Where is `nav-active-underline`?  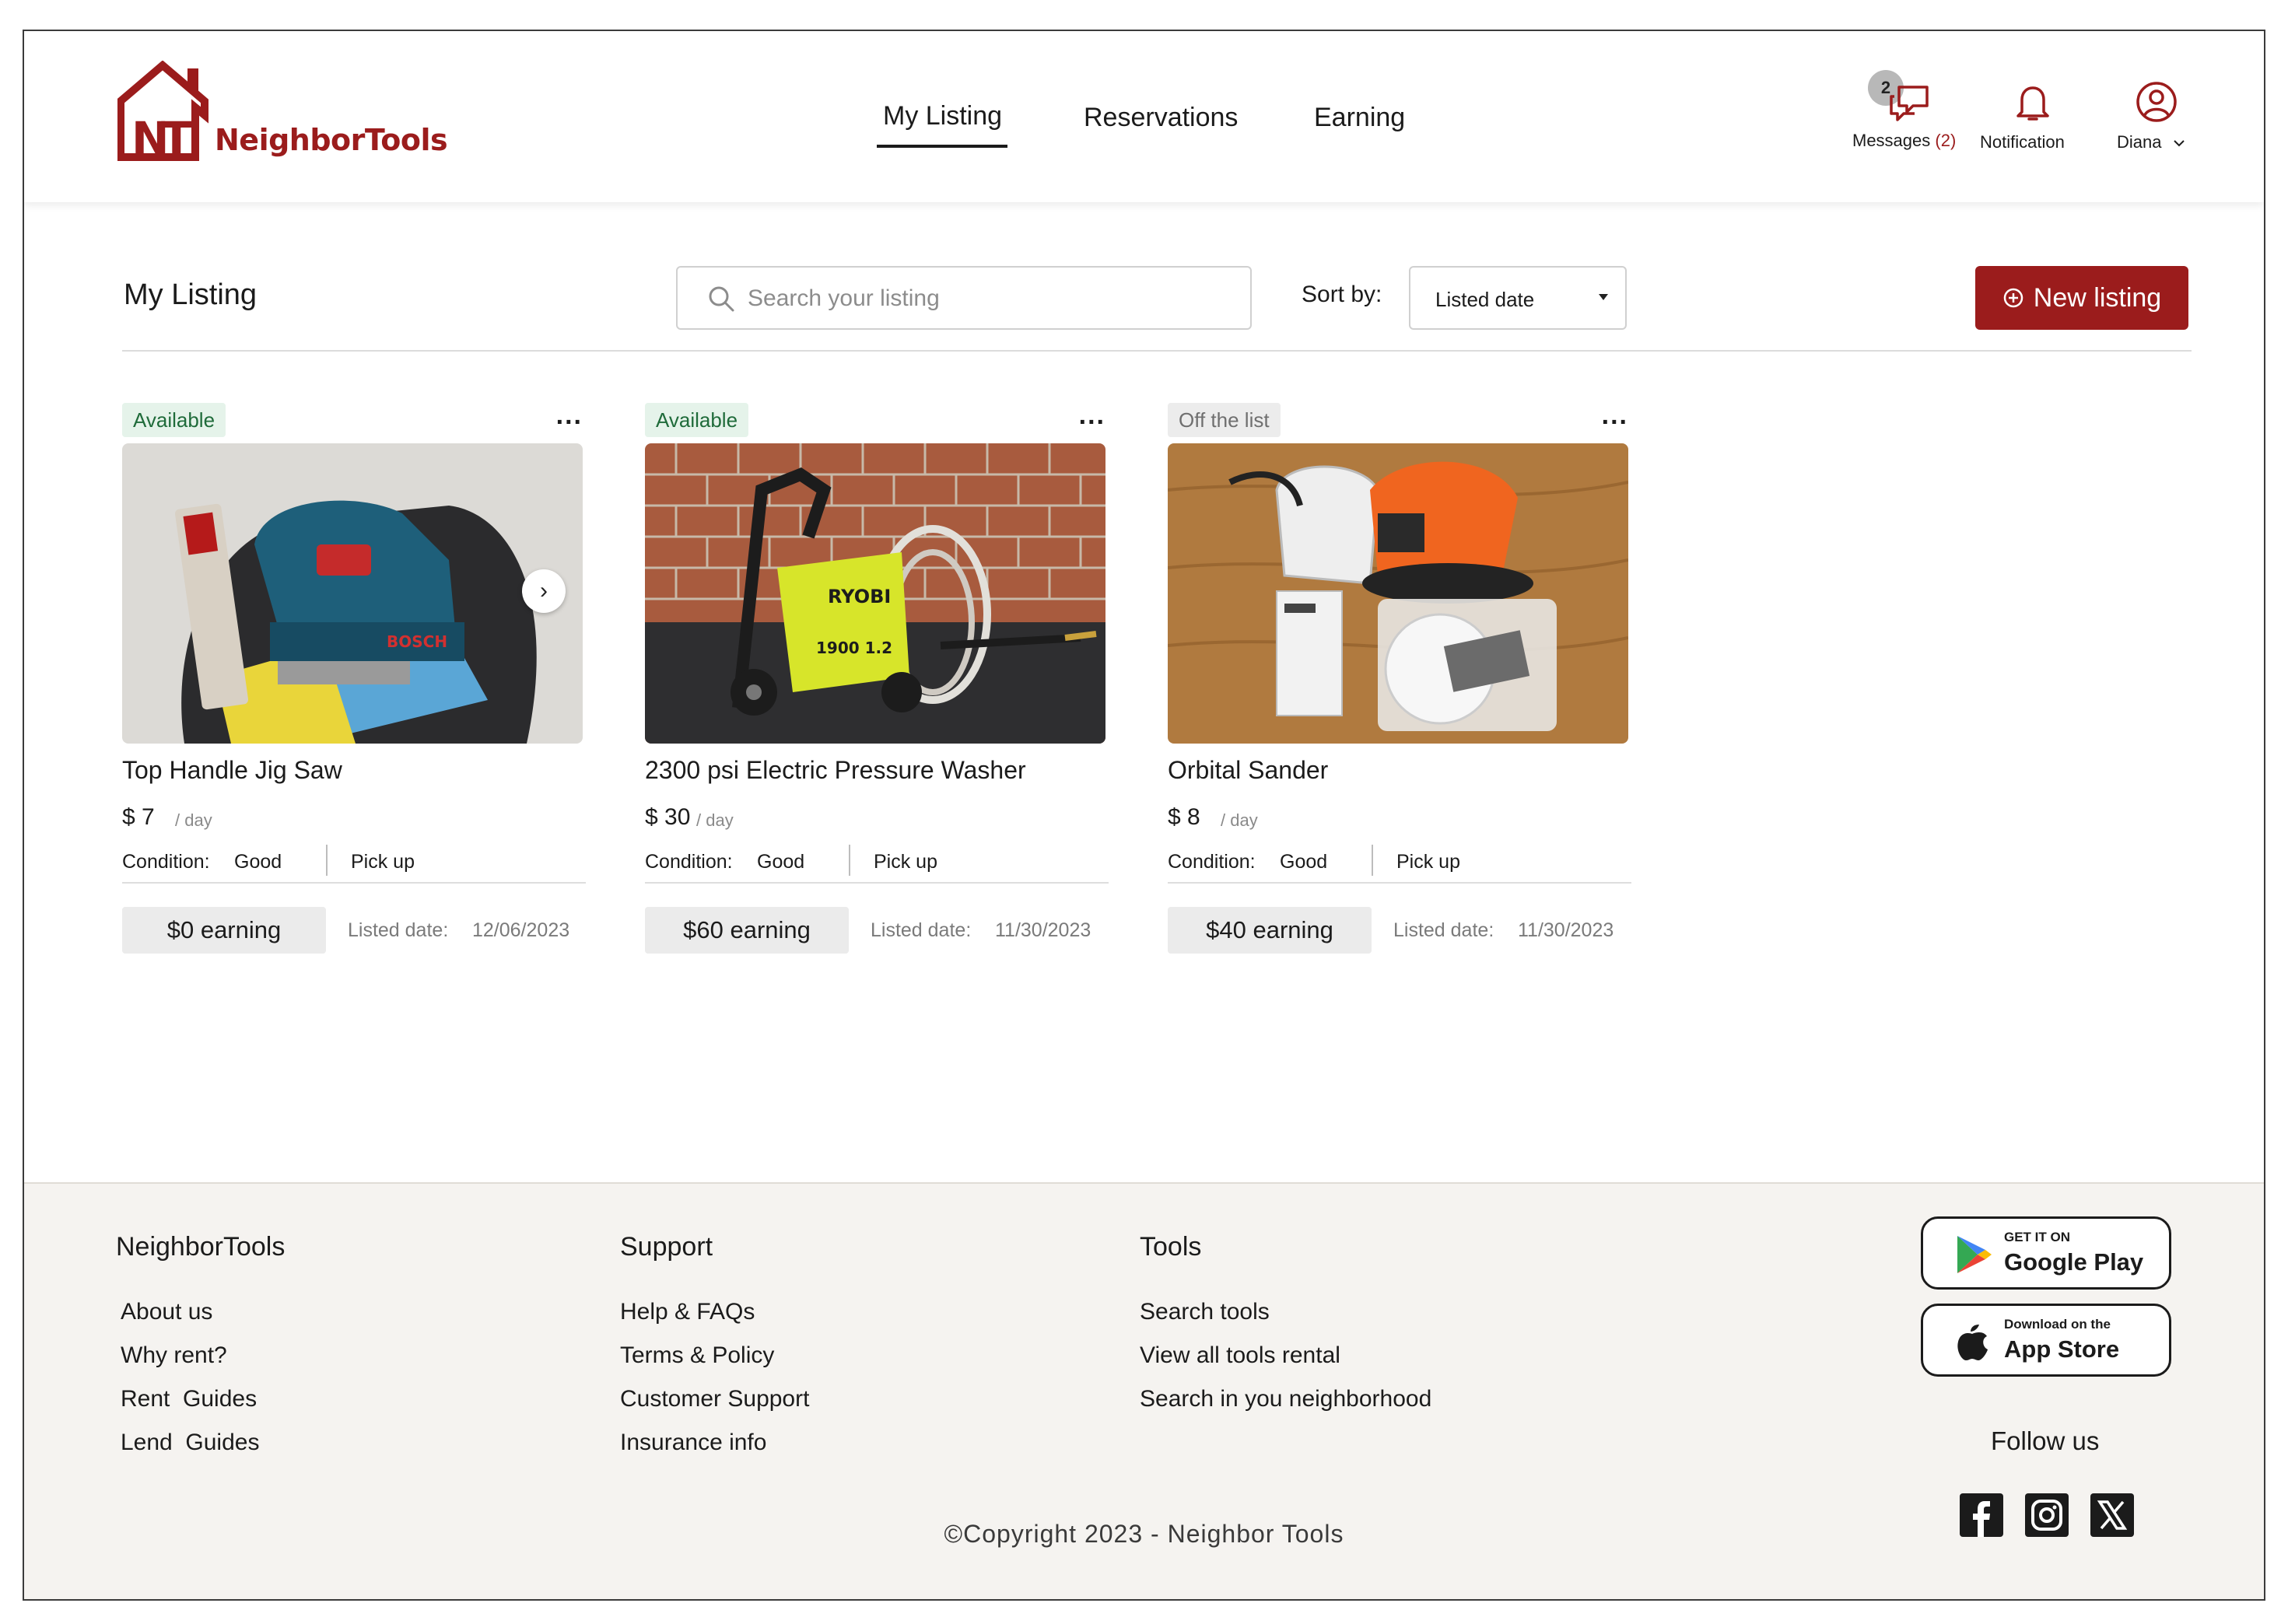
nav-active-underline is located at coordinates (942, 146).